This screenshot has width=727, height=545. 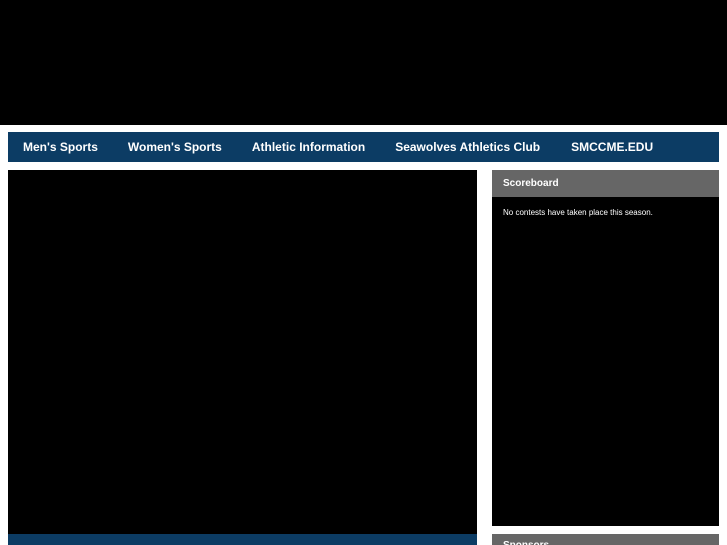 What do you see at coordinates (605, 183) in the screenshot?
I see `scoreboard-title: Scoreboard` at bounding box center [605, 183].